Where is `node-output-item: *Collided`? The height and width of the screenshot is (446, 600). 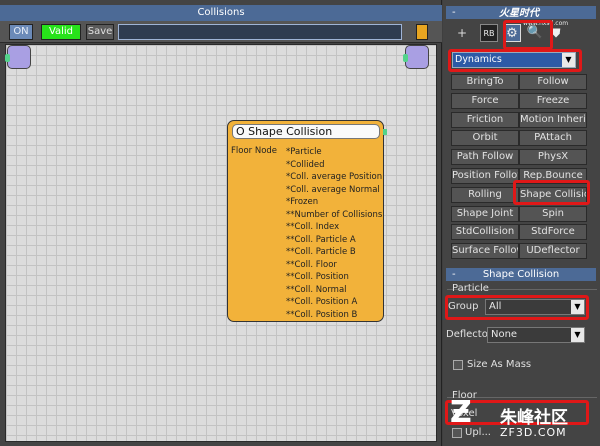
node-output-item: *Collided is located at coordinates (334, 165).